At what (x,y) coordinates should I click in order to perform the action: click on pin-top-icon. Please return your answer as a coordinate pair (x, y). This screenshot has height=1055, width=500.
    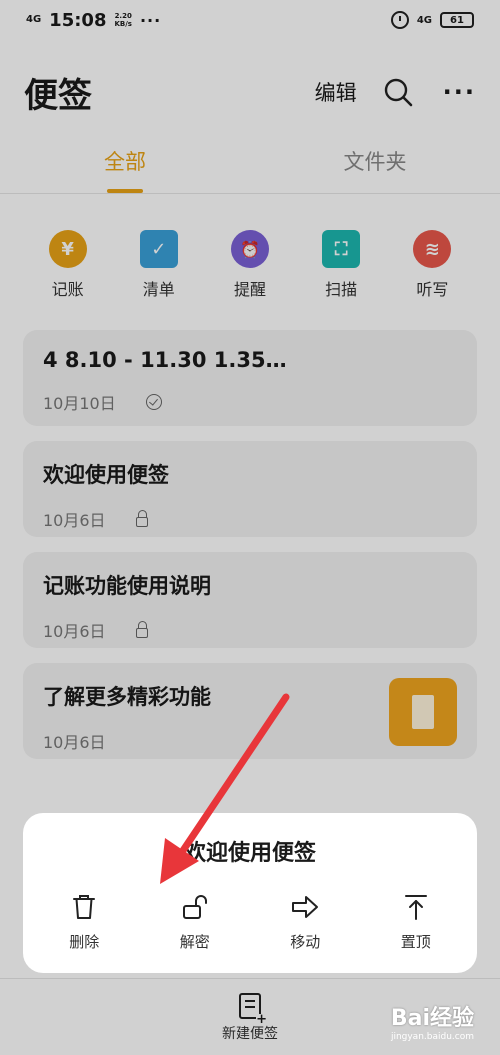
    Looking at the image, I should click on (415, 907).